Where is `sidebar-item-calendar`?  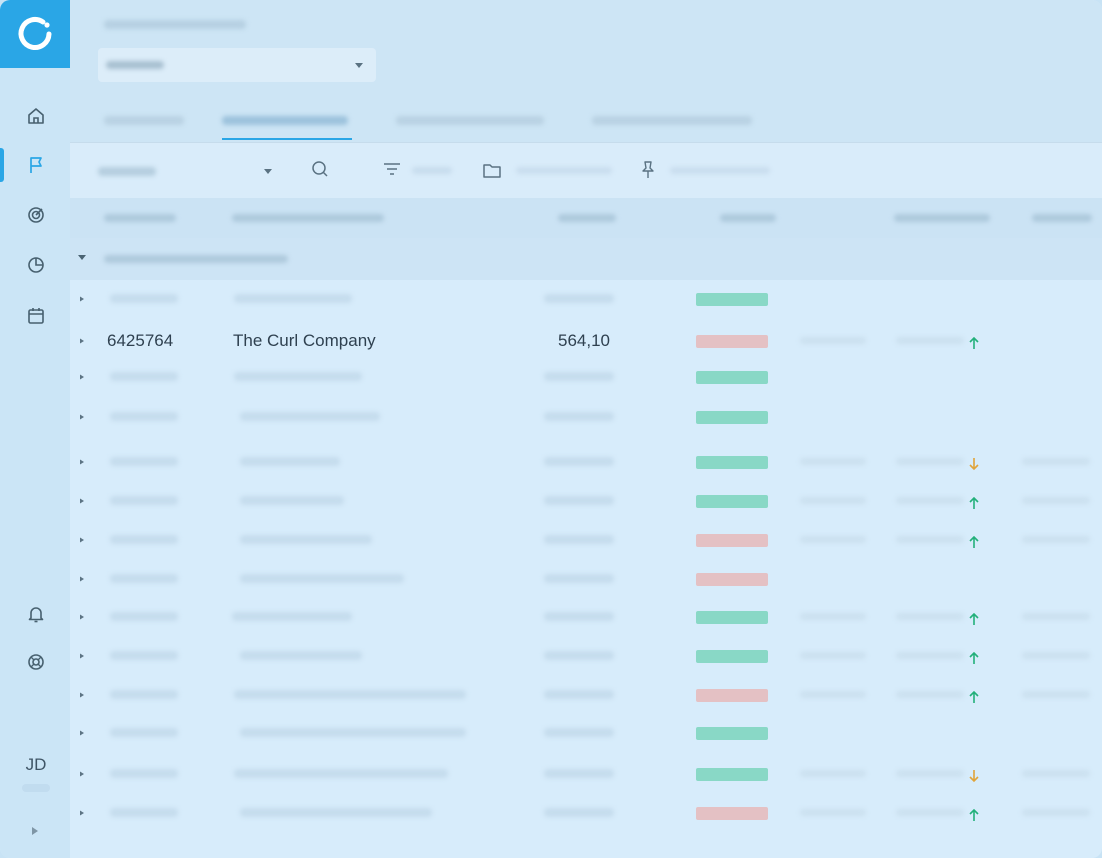 sidebar-item-calendar is located at coordinates (36, 316).